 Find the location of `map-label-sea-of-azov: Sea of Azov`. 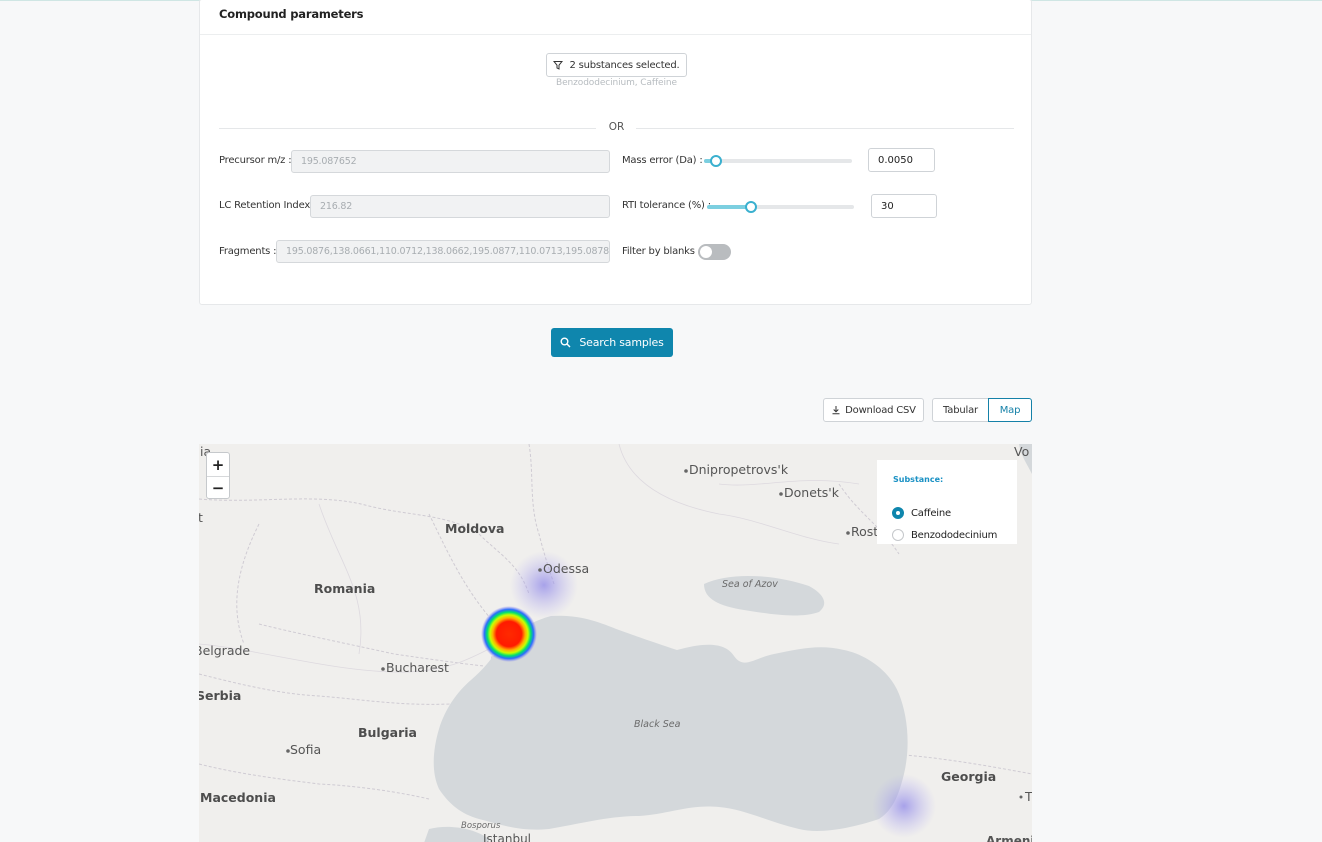

map-label-sea-of-azov: Sea of Azov is located at coordinates (750, 584).